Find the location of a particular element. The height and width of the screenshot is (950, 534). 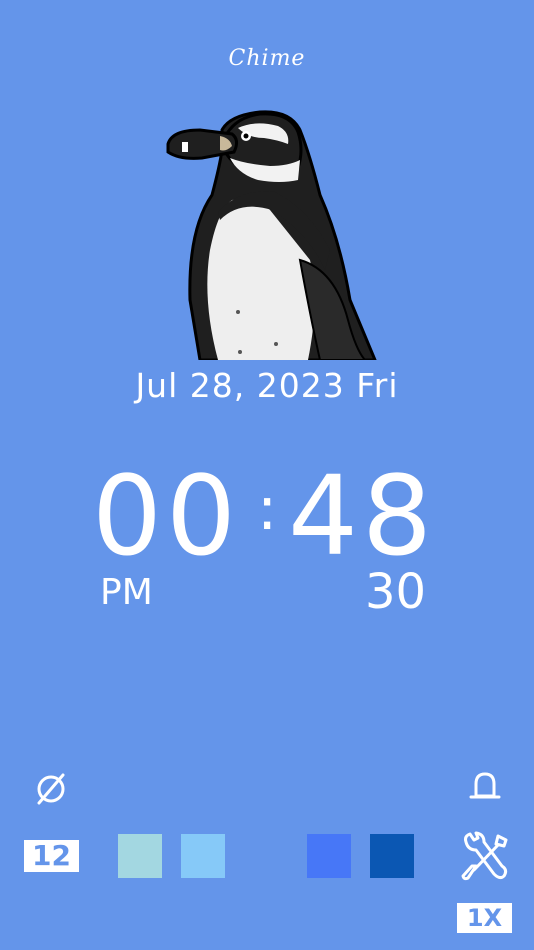

time-colon: : is located at coordinates (267, 509).